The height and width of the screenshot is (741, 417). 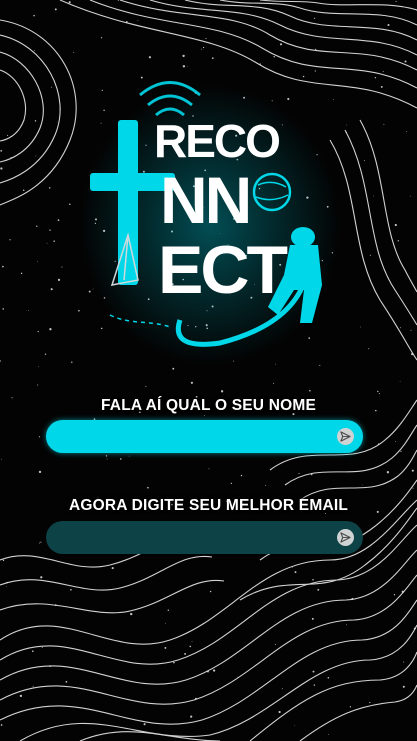 I want to click on brand-text-line-1: RECO, so click(x=216, y=141).